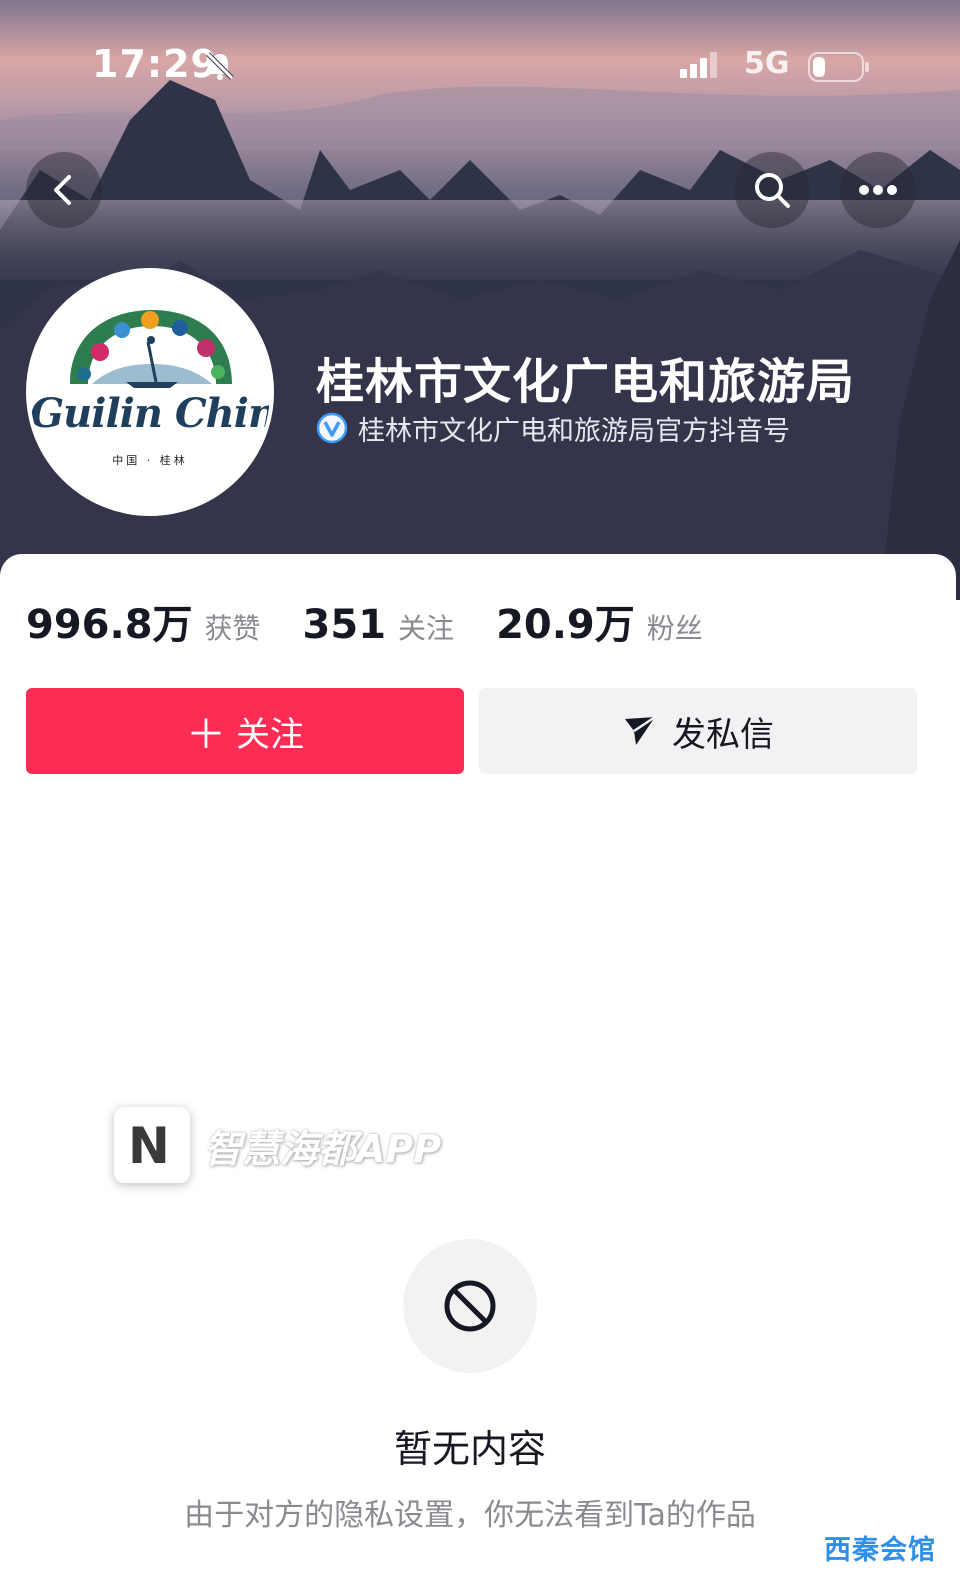  Describe the element at coordinates (586, 382) in the screenshot. I see `profile-name: 桂林市文化广电和旅游局` at that location.